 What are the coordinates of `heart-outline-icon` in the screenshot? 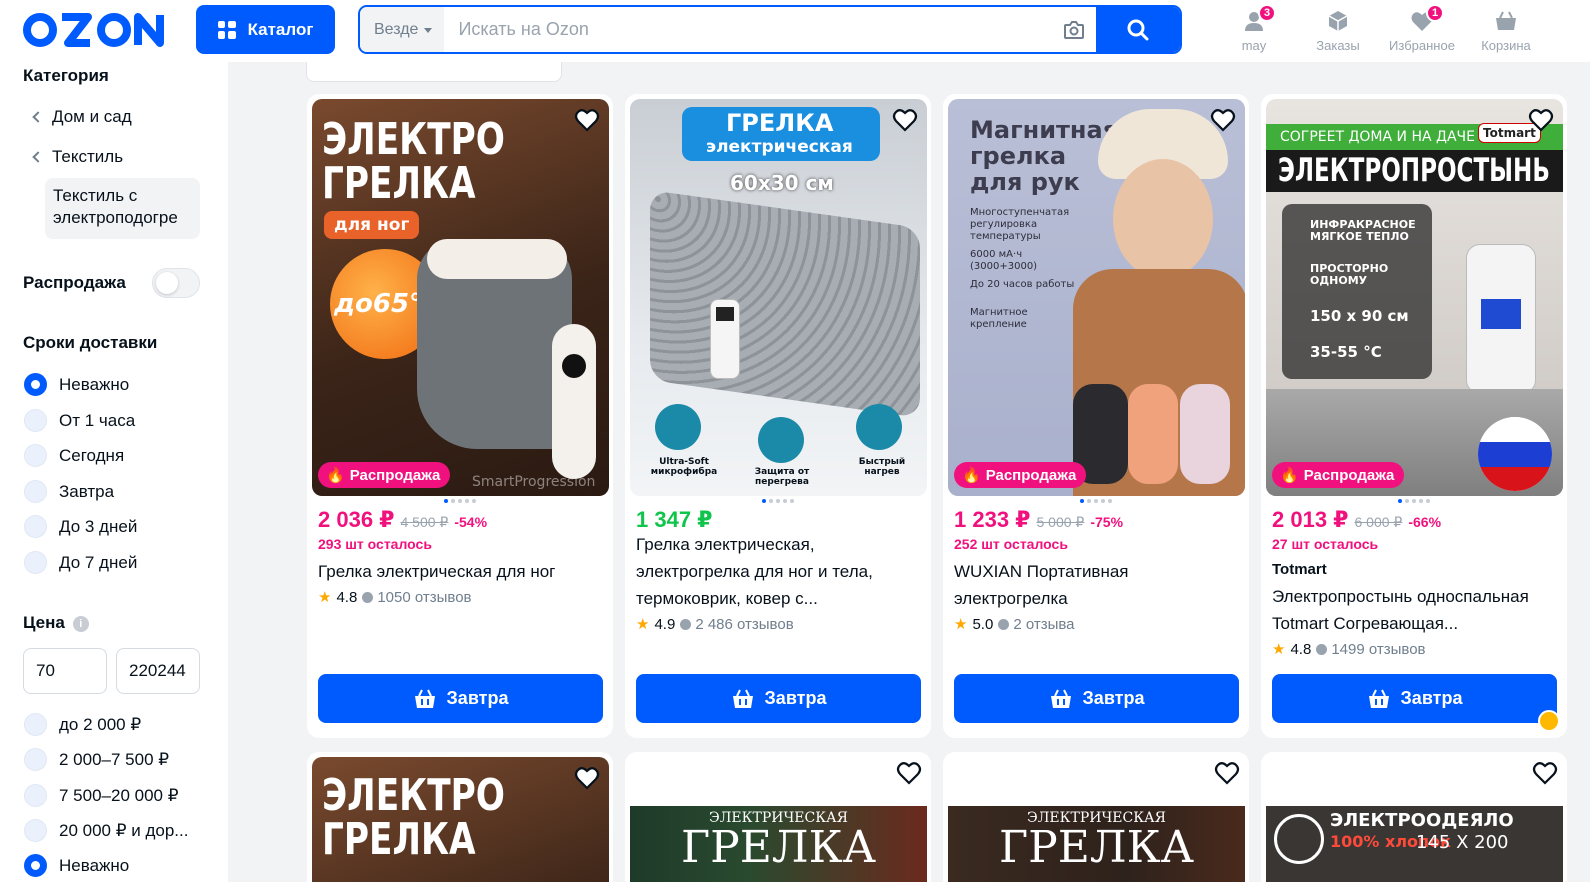 It's located at (587, 120).